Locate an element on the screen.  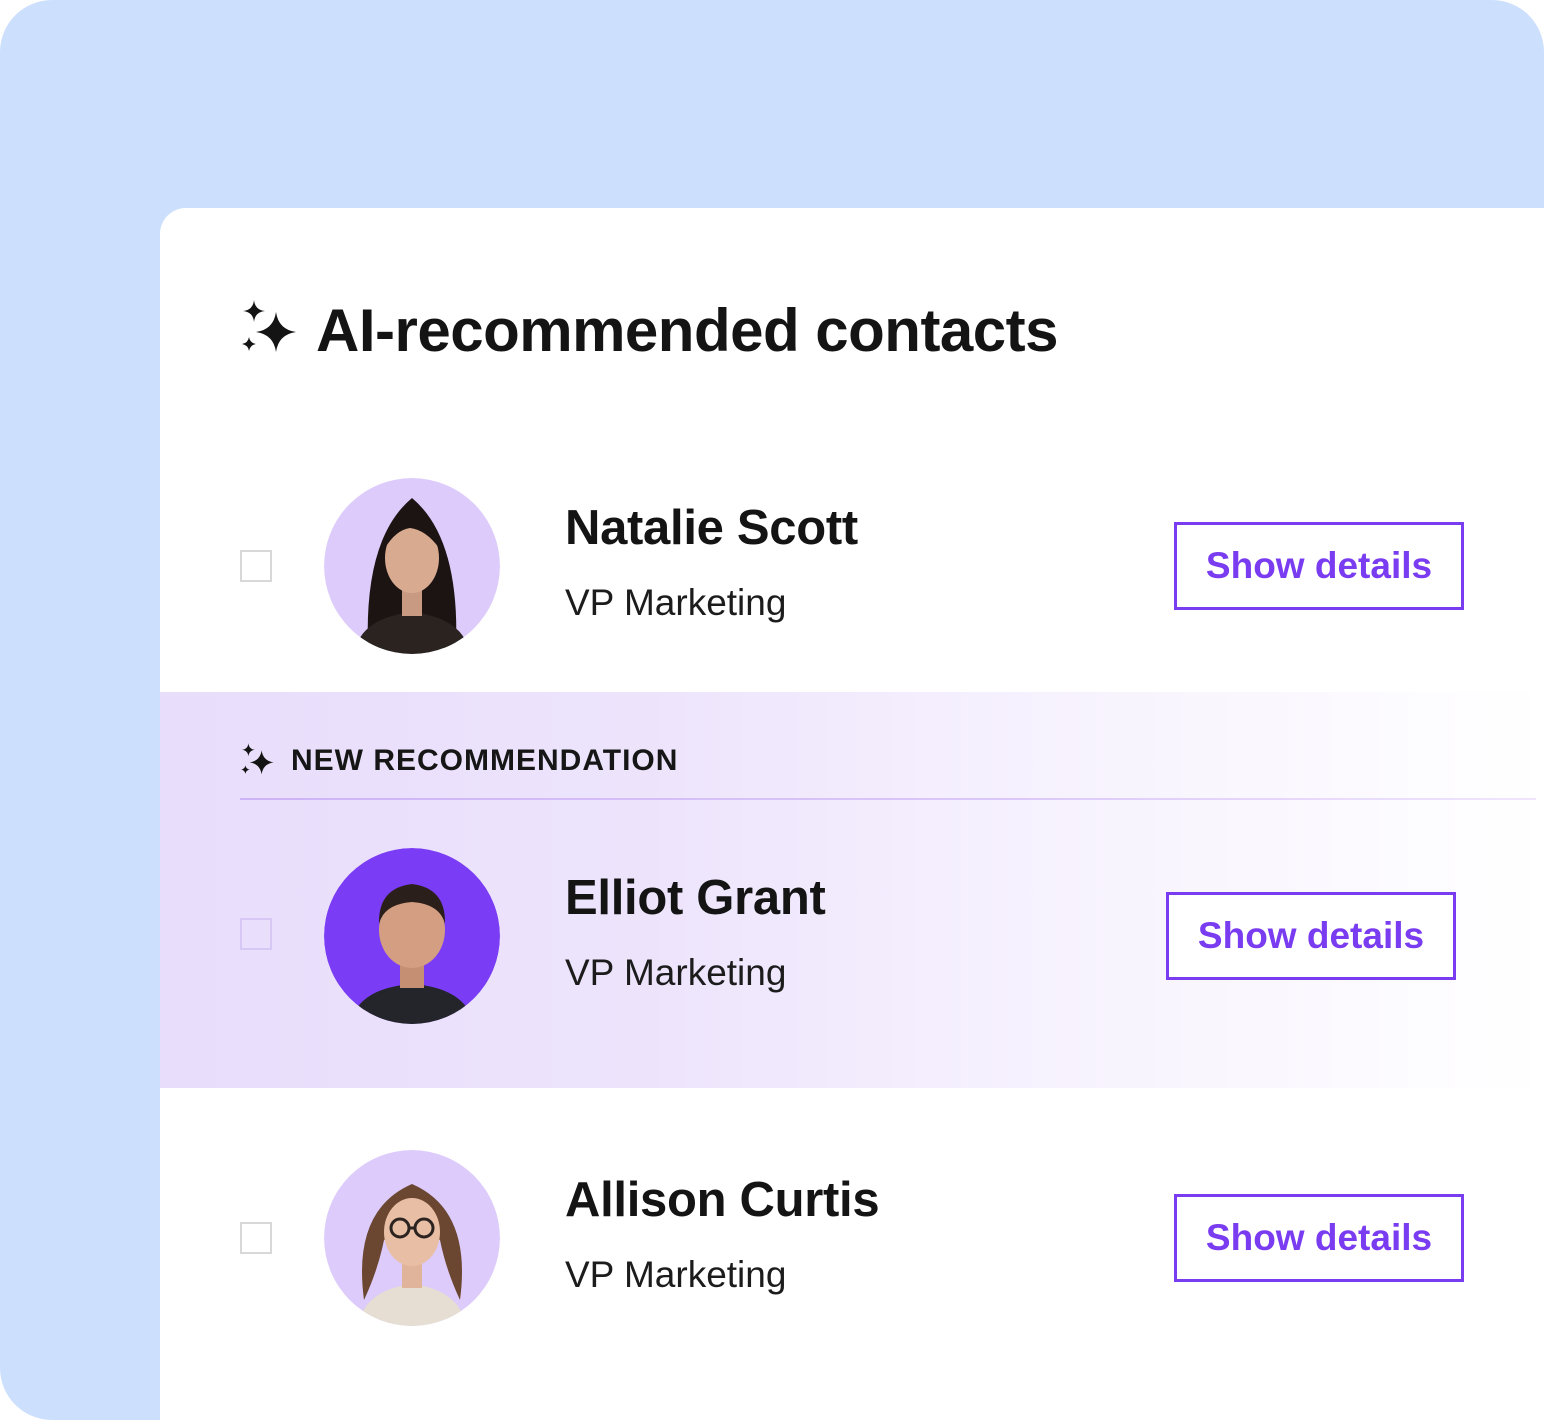
contact-row: Elliot Grant VP Marketing Show details is located at coordinates (852, 936).